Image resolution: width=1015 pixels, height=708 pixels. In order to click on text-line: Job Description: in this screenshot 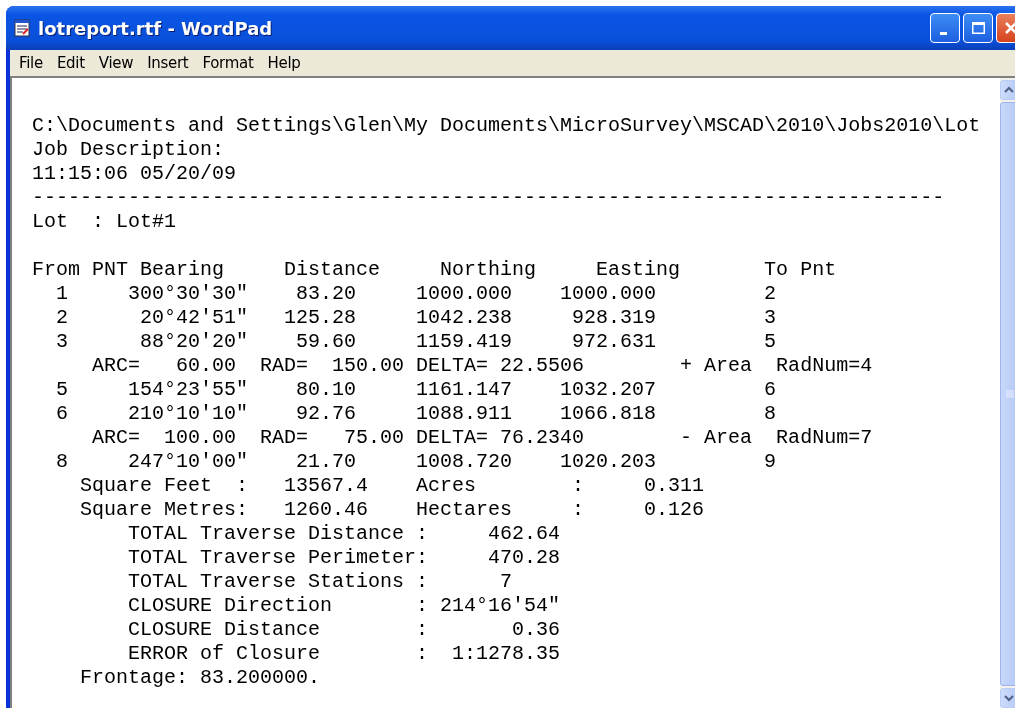, I will do `click(128, 149)`.